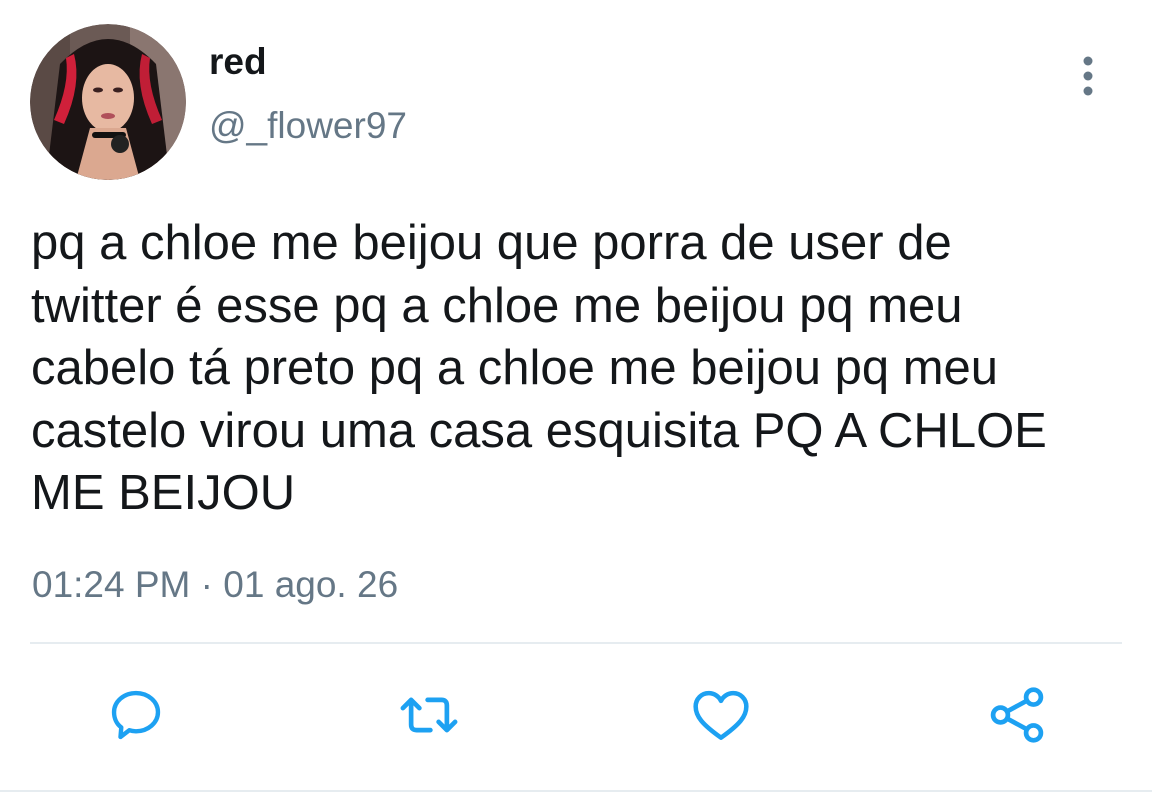 The image size is (1152, 807). I want to click on more-options-button, so click(1088, 76).